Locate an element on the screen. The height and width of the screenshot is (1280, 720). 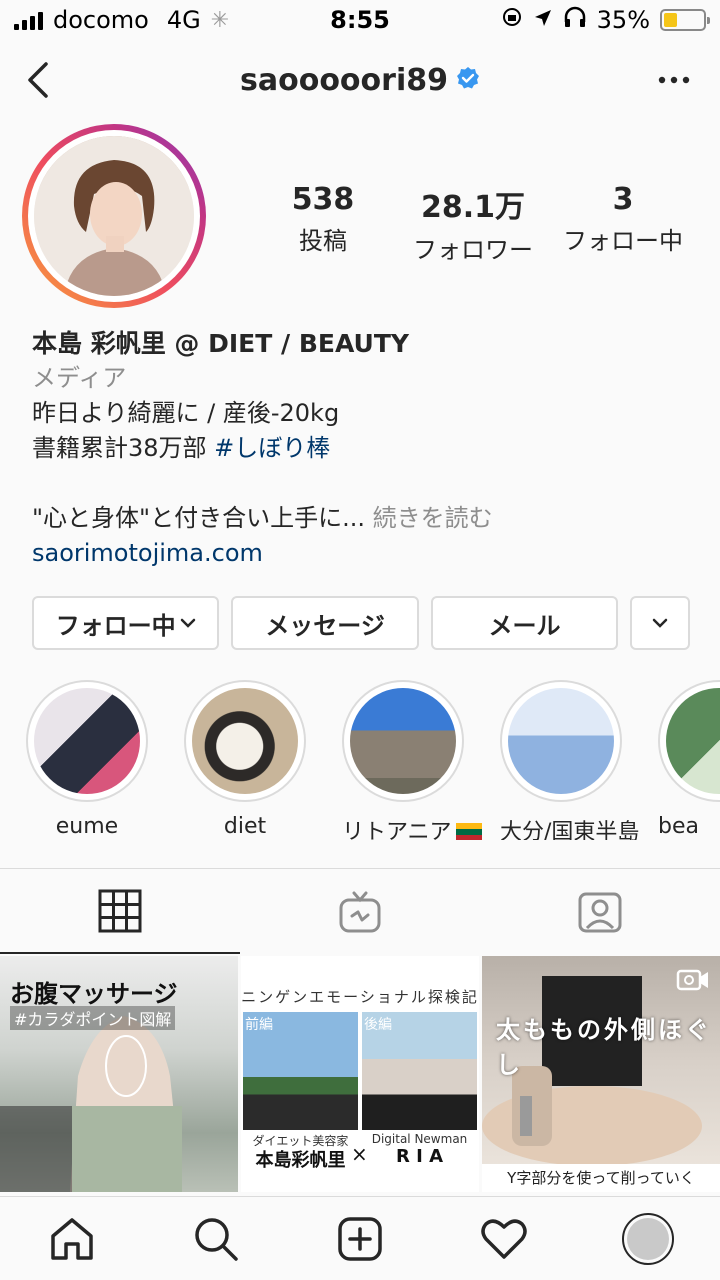
highlight-item: diet is located at coordinates (245, 760).